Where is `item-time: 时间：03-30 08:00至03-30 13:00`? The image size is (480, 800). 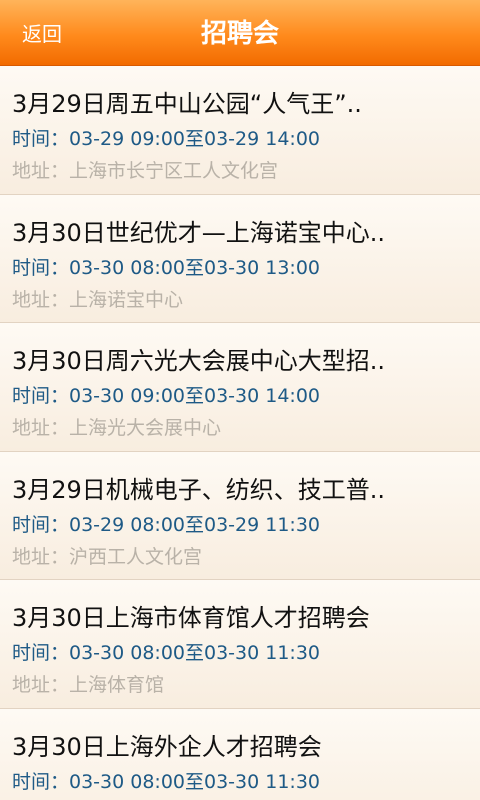
item-time: 时间：03-30 08:00至03-30 13:00 is located at coordinates (166, 267).